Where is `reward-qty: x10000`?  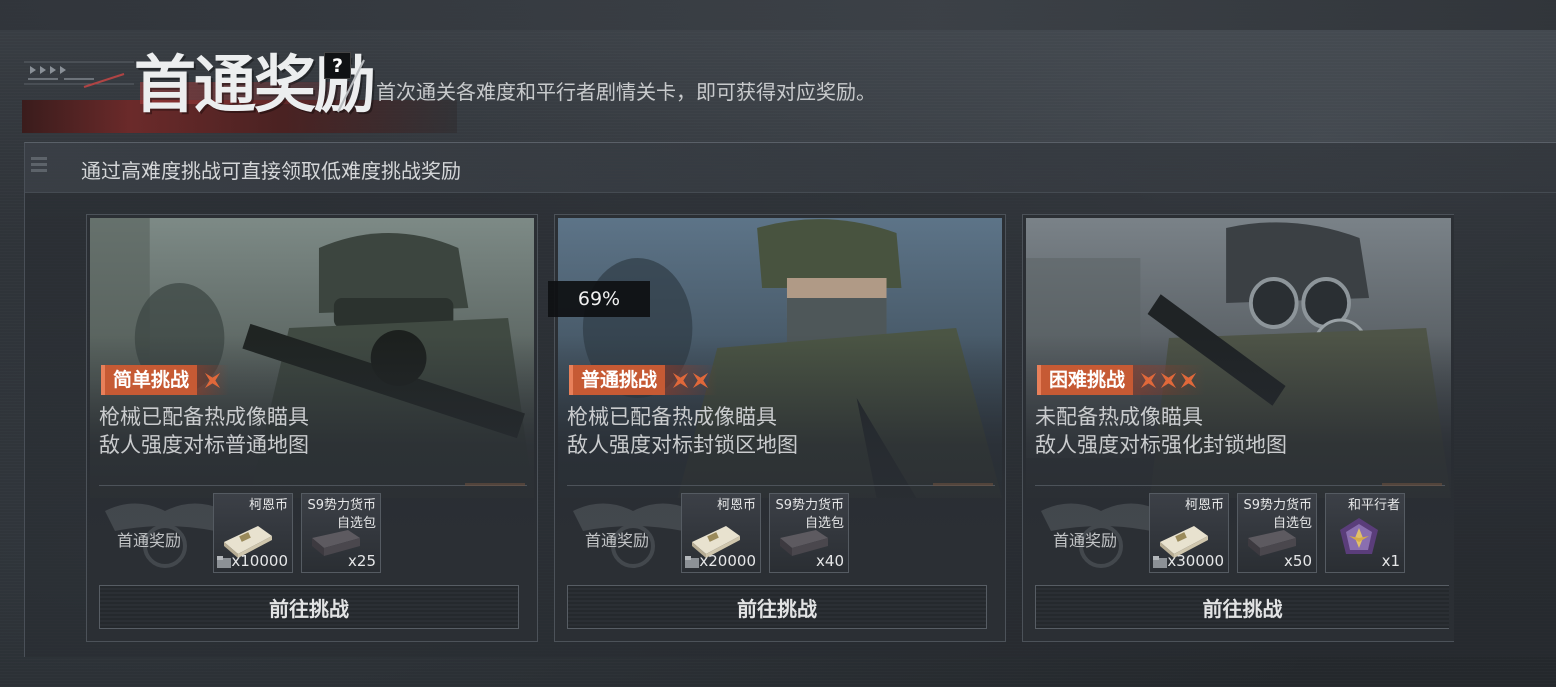 reward-qty: x10000 is located at coordinates (259, 561).